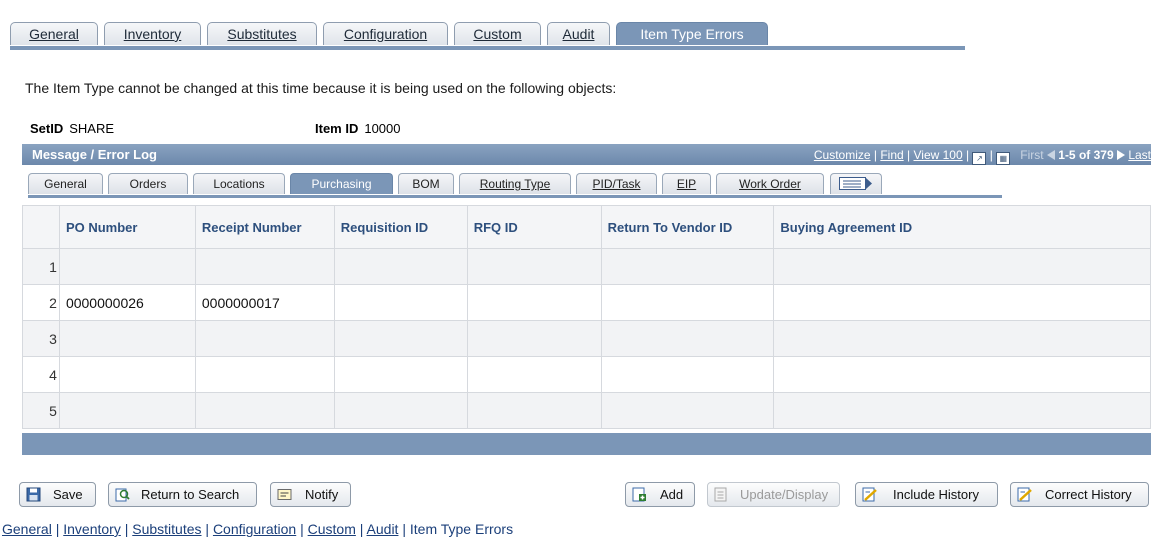 The width and height of the screenshot is (1151, 541). What do you see at coordinates (426, 183) in the screenshot?
I see `subtab-bom: BOM` at bounding box center [426, 183].